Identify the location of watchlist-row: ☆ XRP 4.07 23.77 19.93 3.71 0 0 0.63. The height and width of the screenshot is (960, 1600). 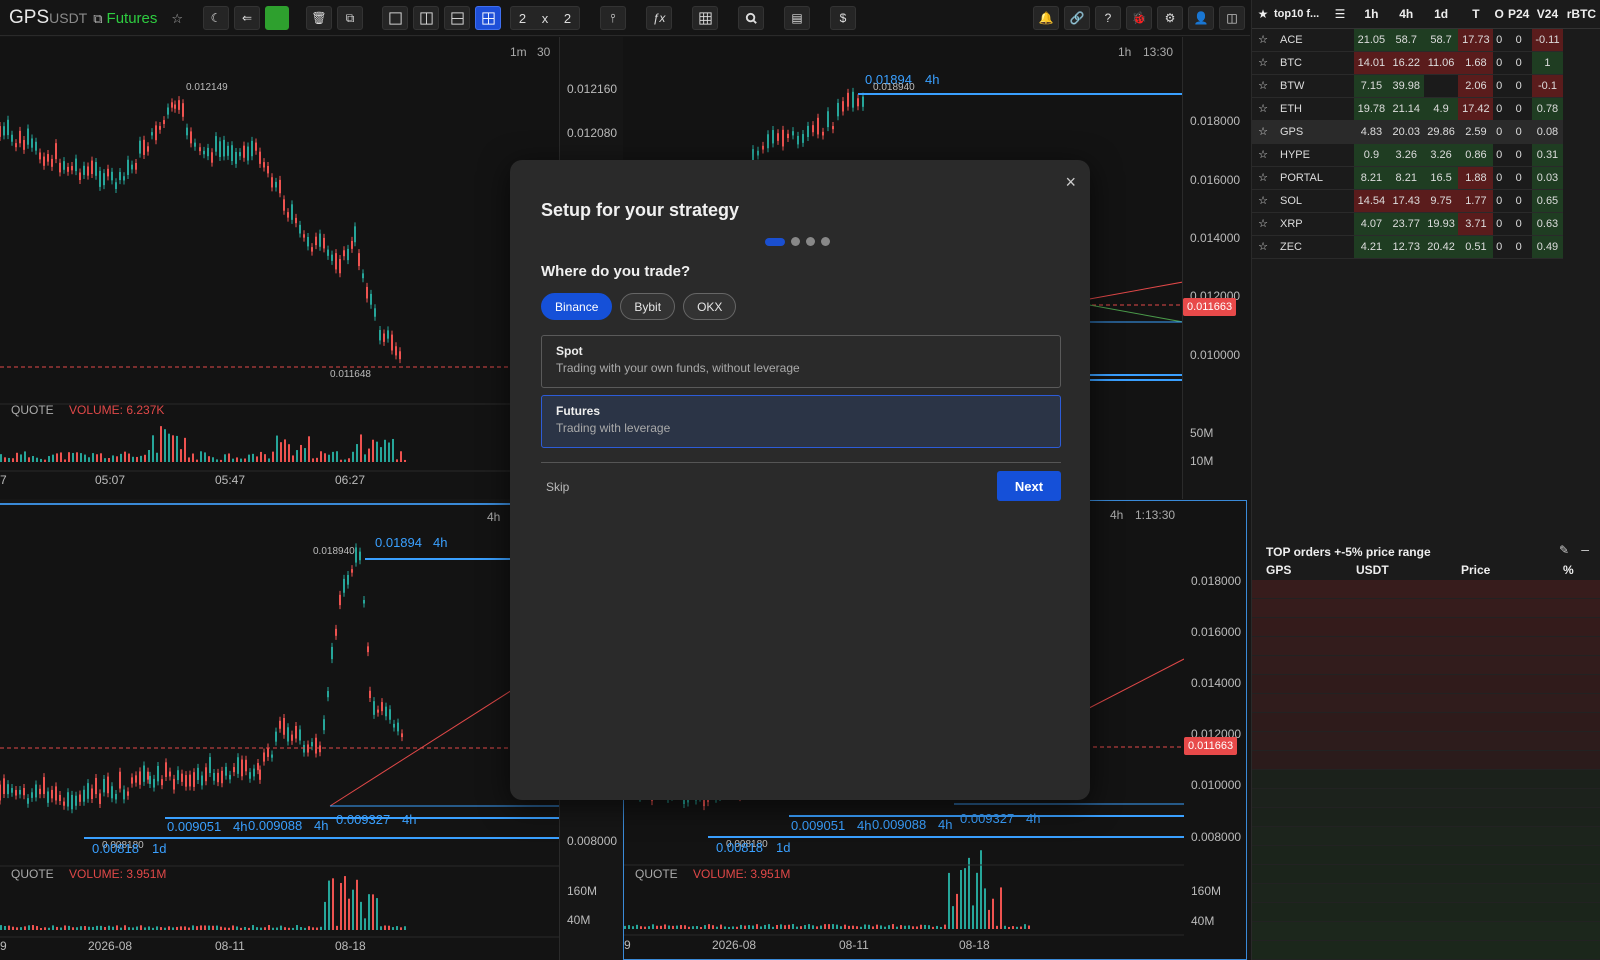
(1426, 224).